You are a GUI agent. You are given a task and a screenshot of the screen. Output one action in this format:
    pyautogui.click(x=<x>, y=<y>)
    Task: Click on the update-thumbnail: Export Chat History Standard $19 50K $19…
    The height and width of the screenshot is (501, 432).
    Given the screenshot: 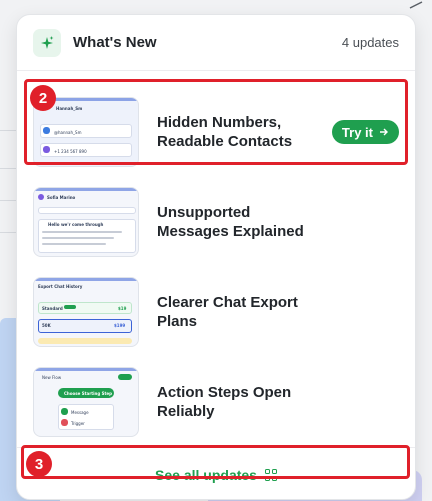 What is the action you would take?
    pyautogui.click(x=86, y=312)
    